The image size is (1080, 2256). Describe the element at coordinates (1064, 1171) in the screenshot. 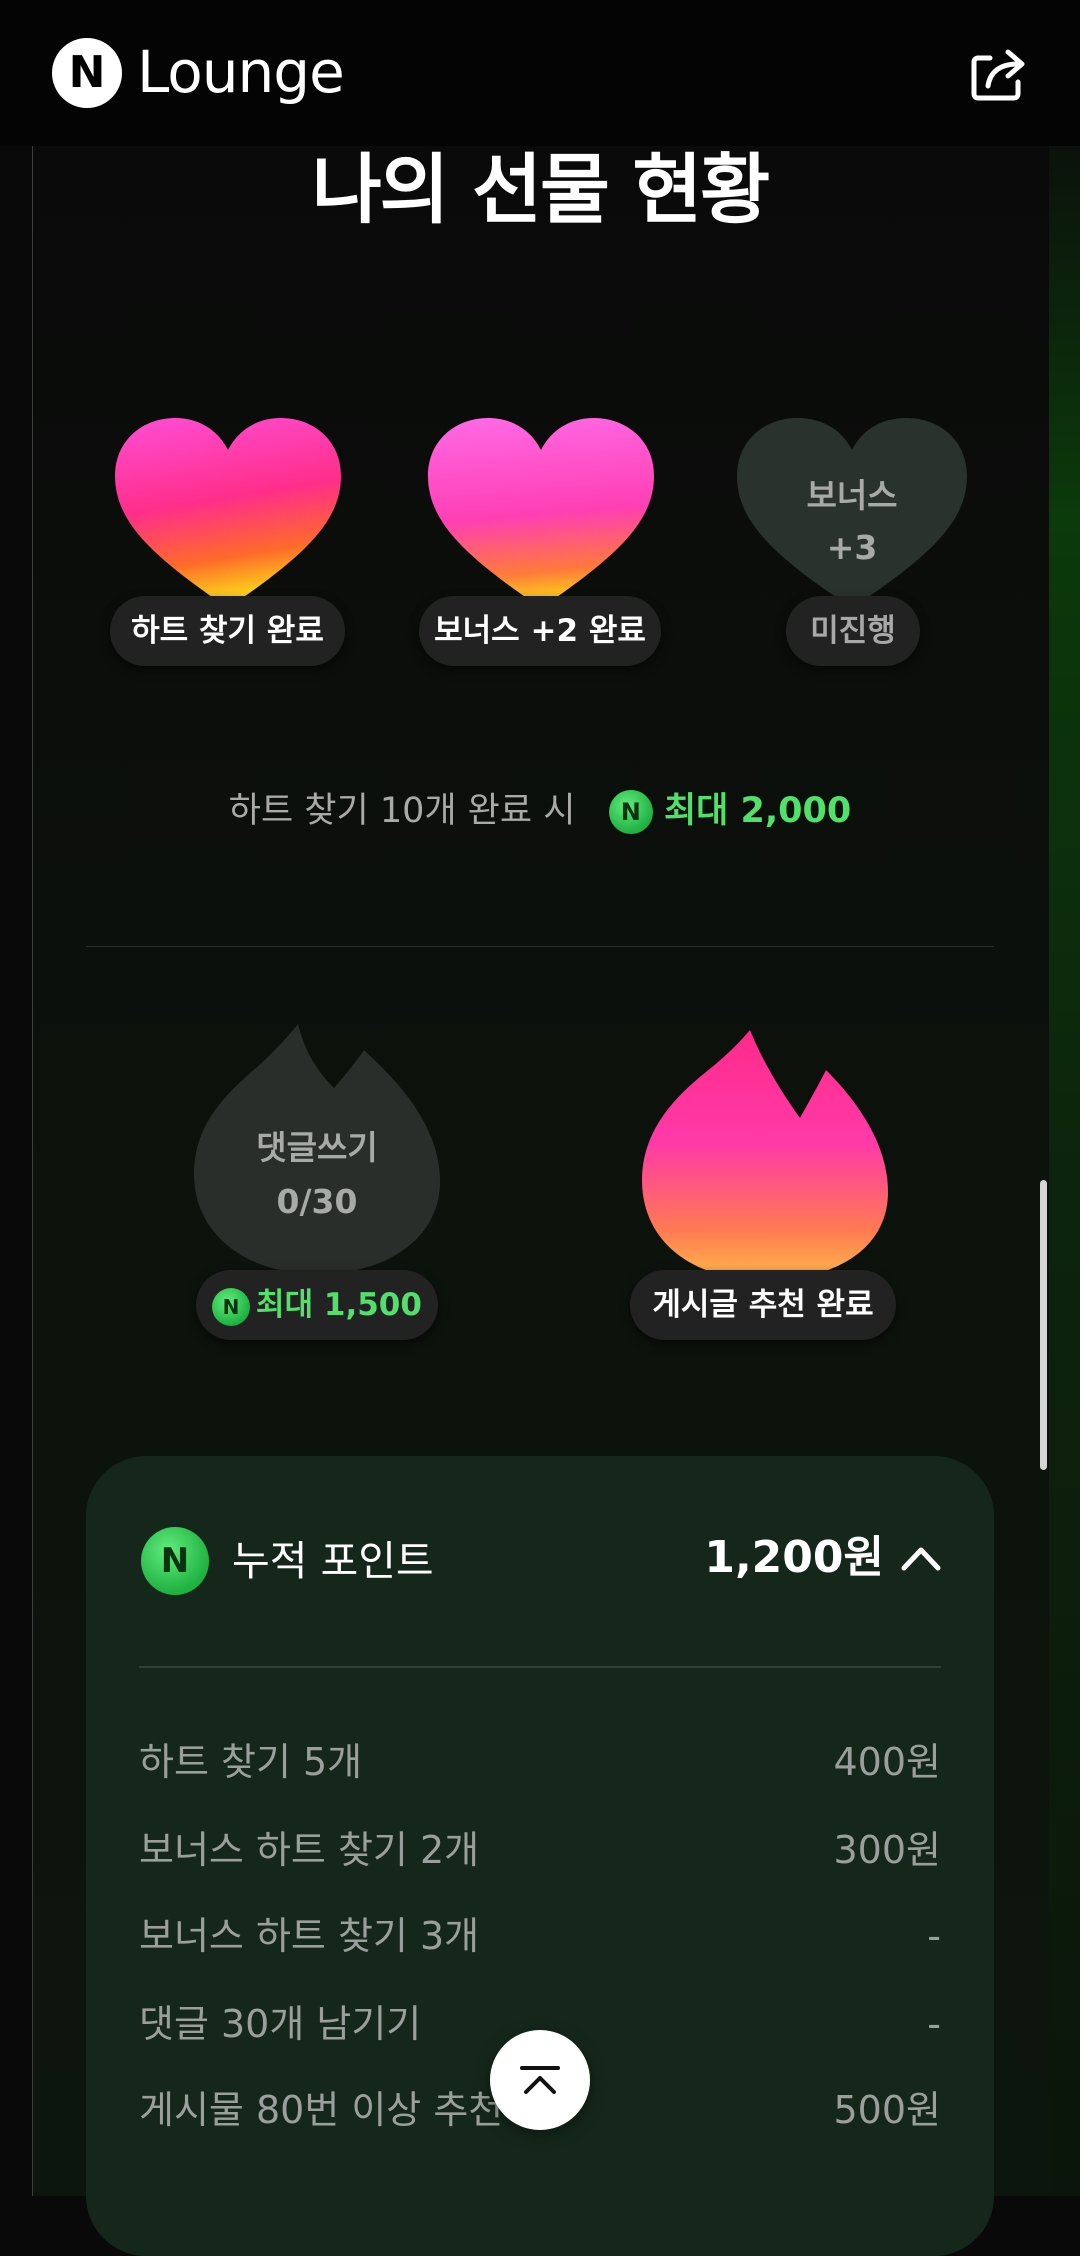

I see `side-glow` at that location.